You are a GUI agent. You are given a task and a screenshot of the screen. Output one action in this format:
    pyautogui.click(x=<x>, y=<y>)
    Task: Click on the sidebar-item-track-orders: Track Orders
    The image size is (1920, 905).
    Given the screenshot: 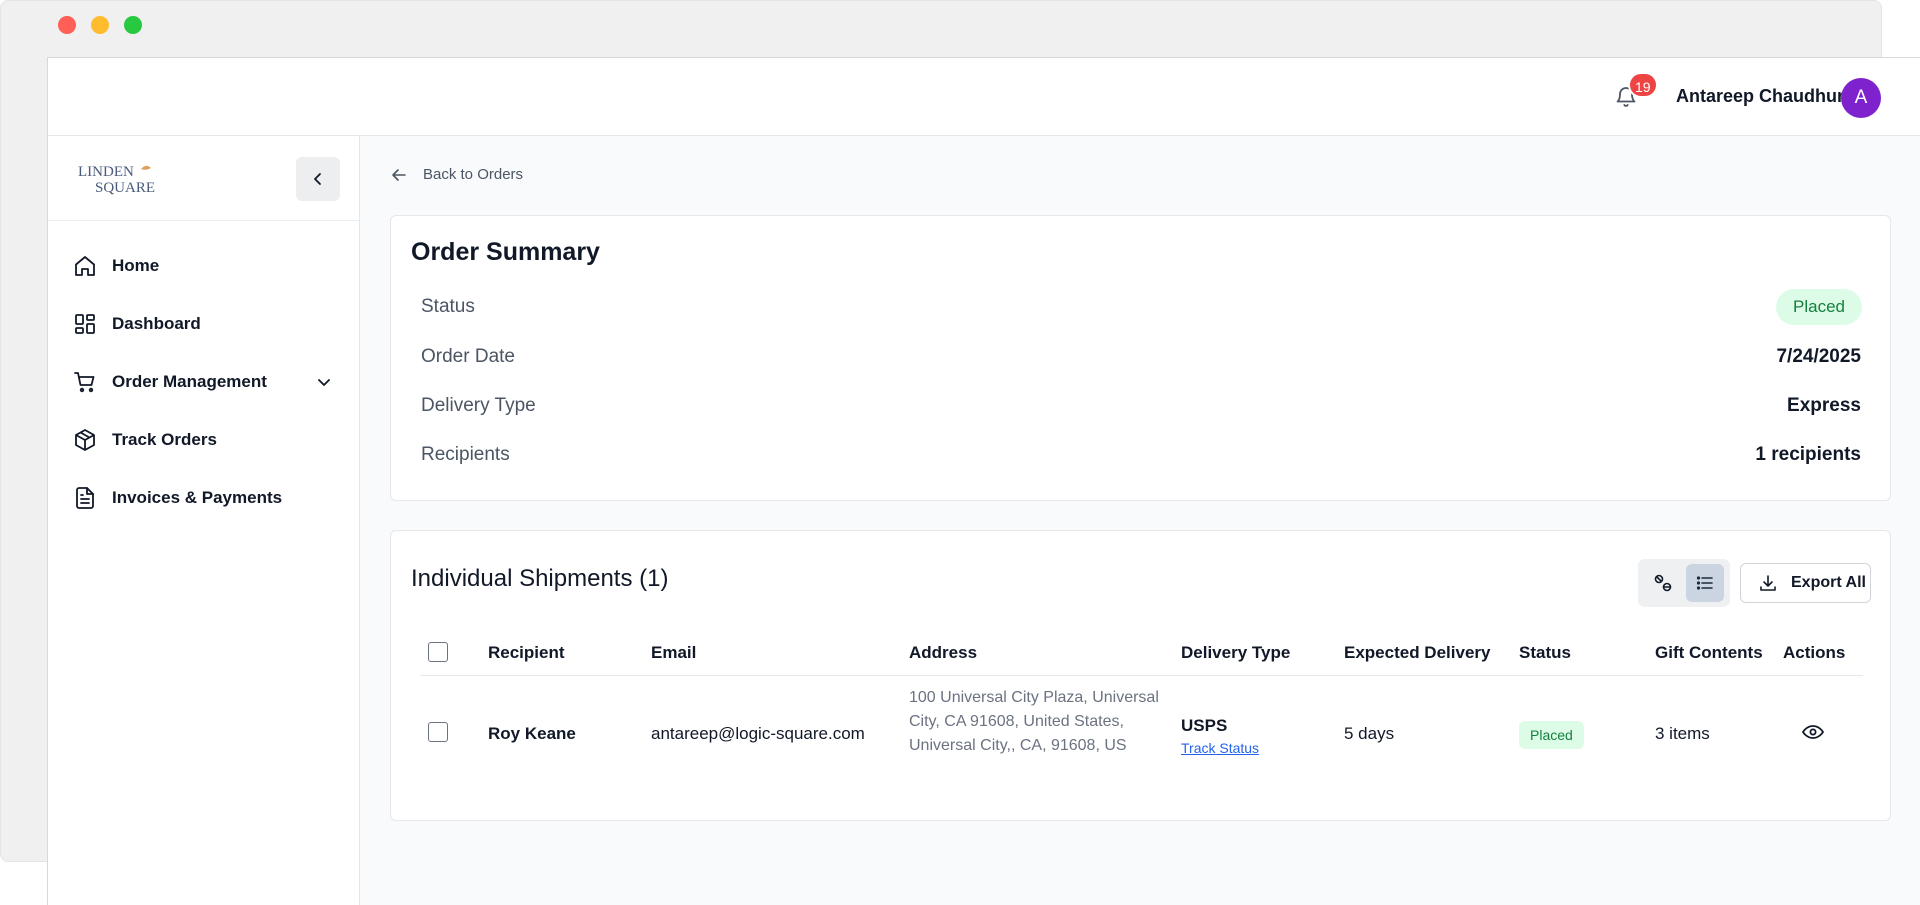 What is the action you would take?
    pyautogui.click(x=203, y=440)
    